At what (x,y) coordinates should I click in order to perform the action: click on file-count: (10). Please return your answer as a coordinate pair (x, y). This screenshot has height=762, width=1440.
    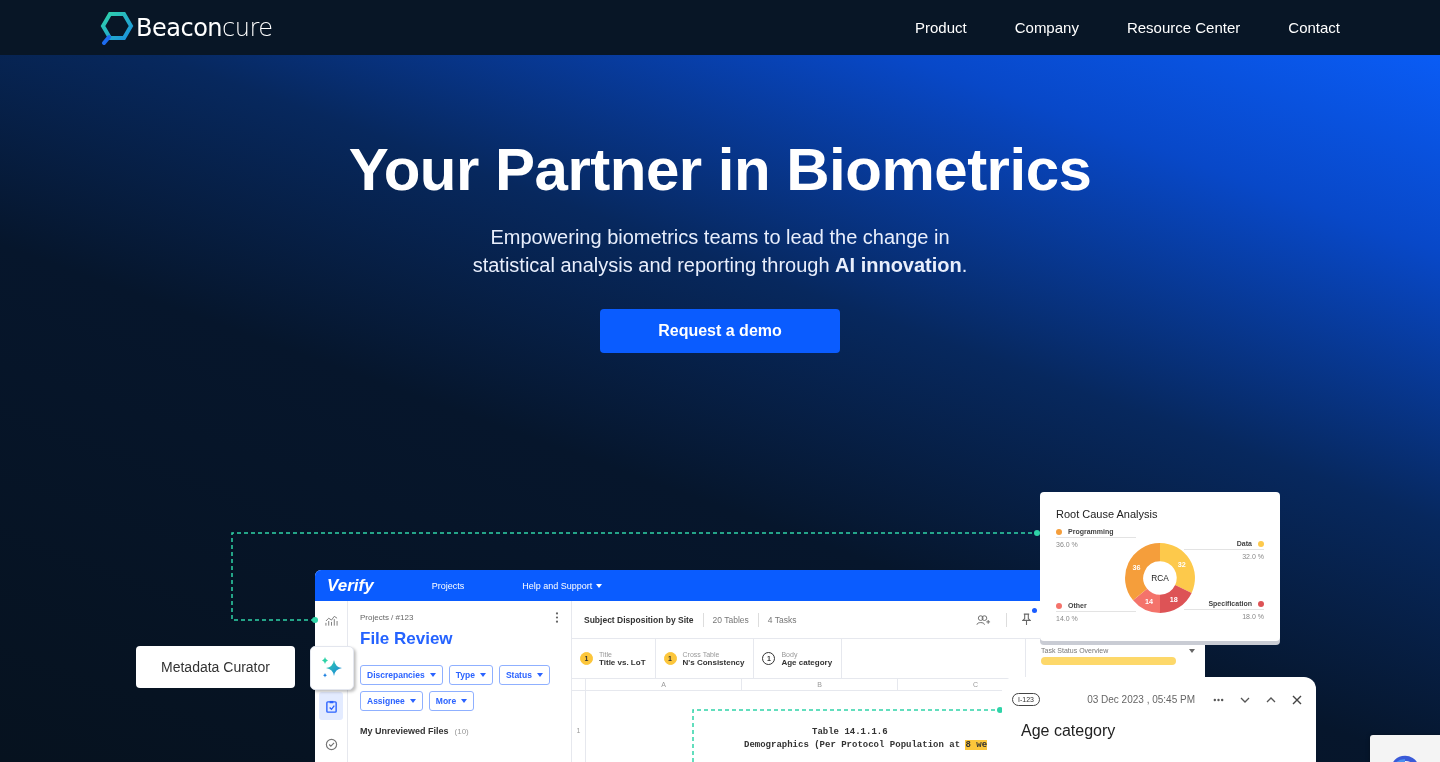
    Looking at the image, I should click on (461, 731).